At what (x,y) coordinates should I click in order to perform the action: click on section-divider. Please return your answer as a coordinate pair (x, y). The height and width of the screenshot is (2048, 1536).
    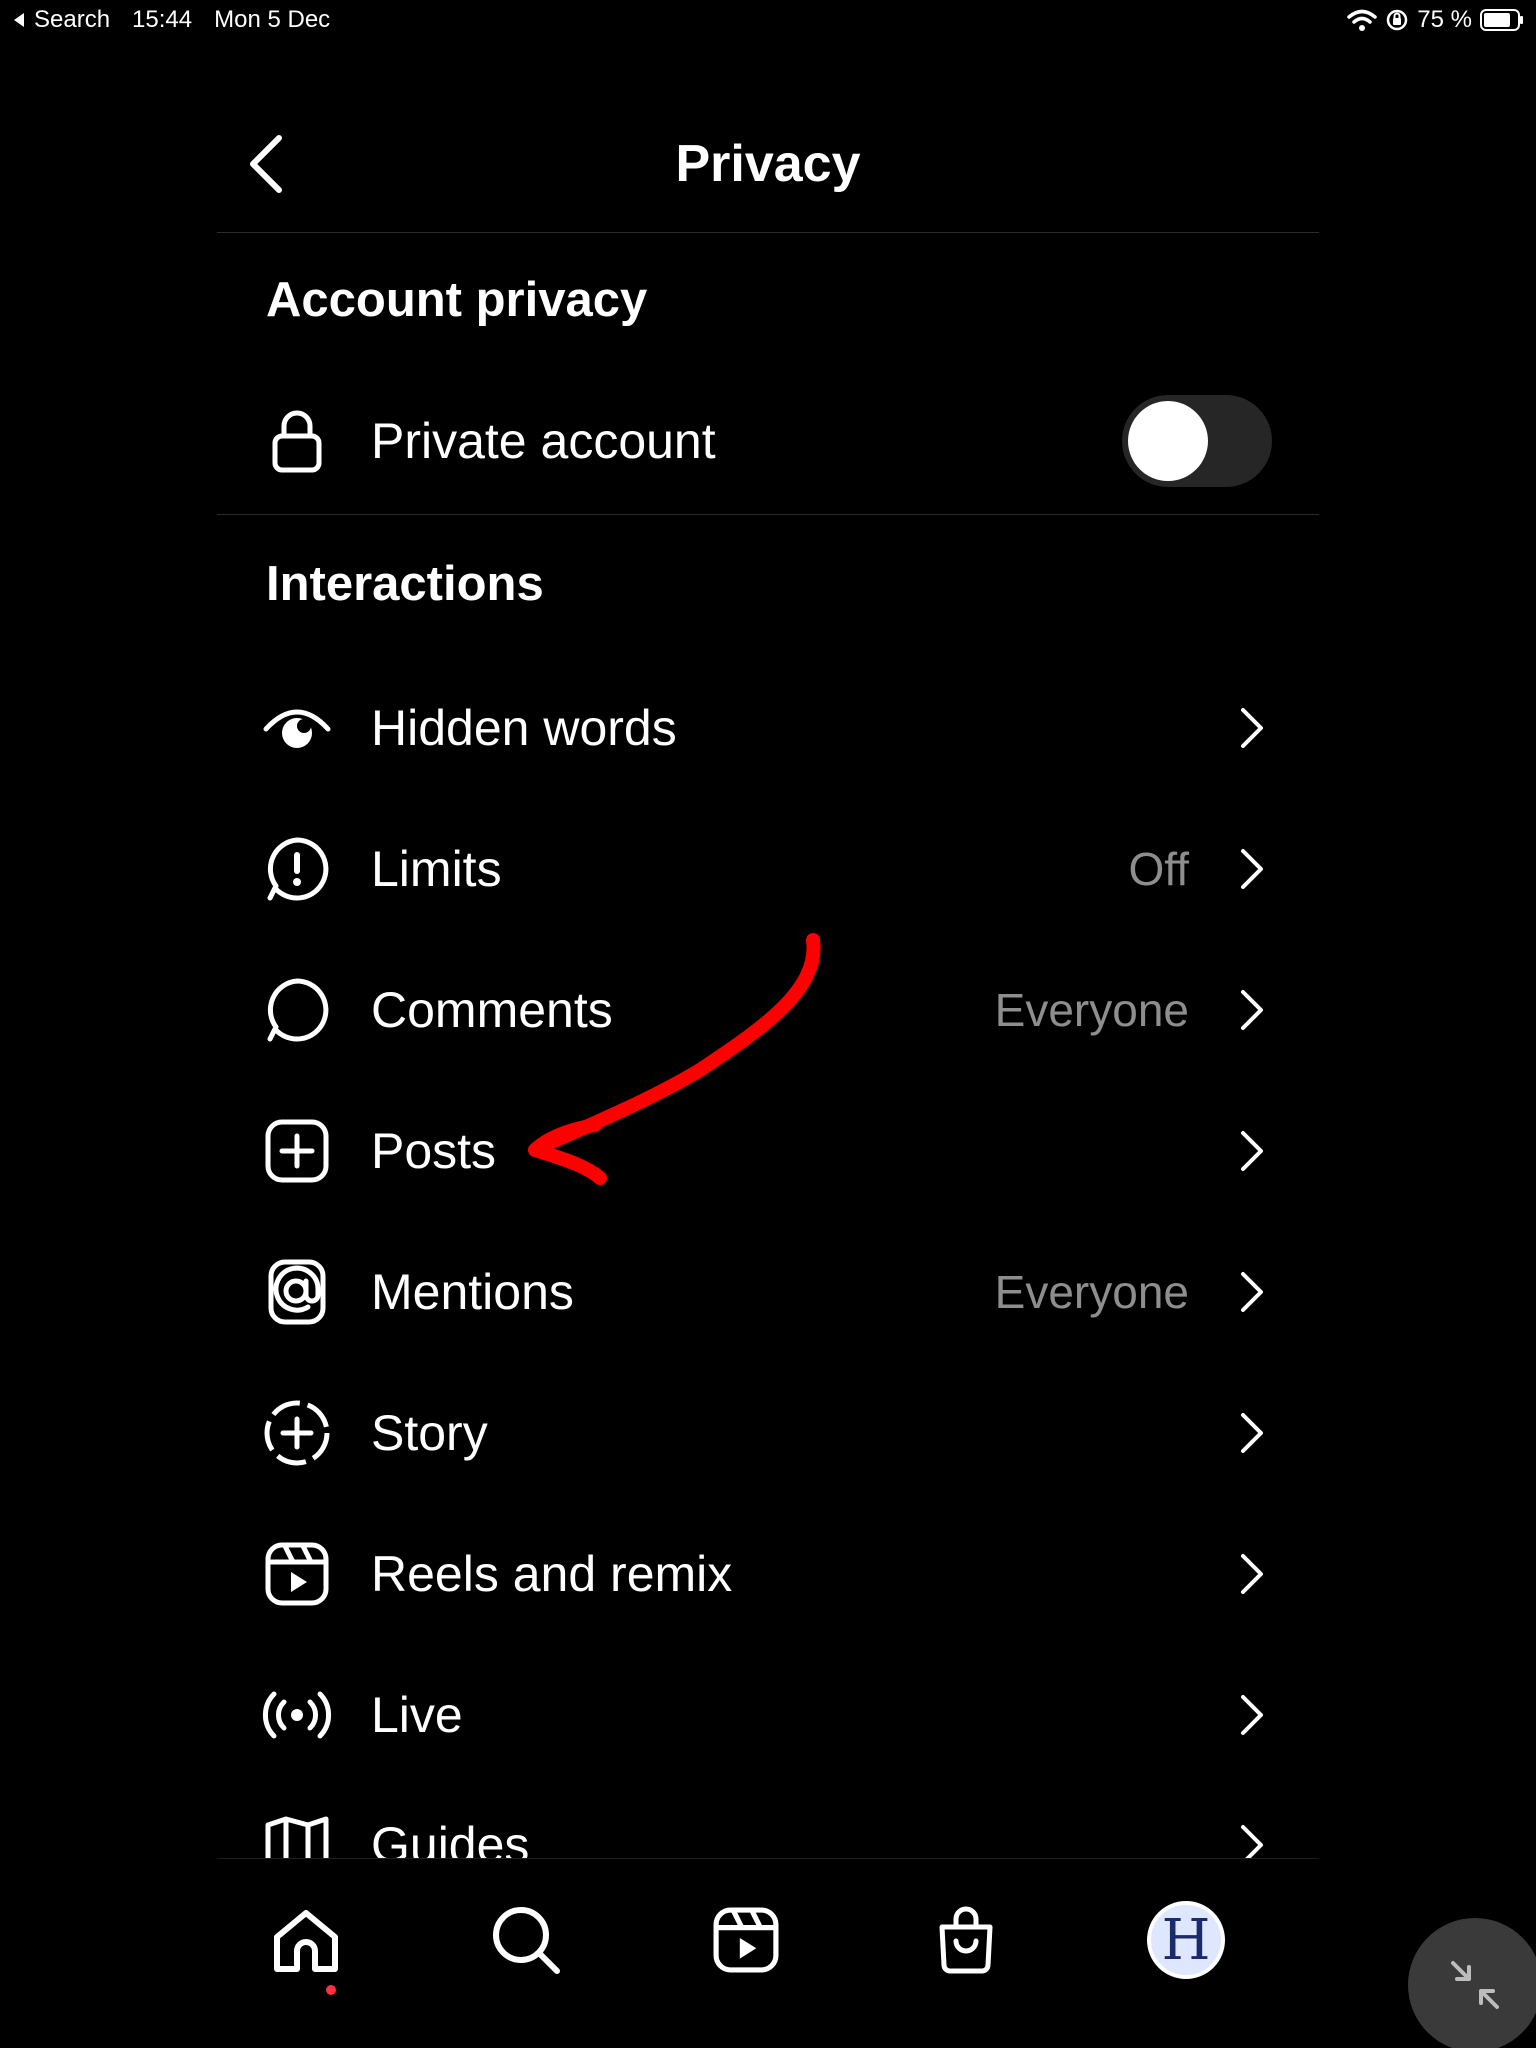
    Looking at the image, I should click on (768, 514).